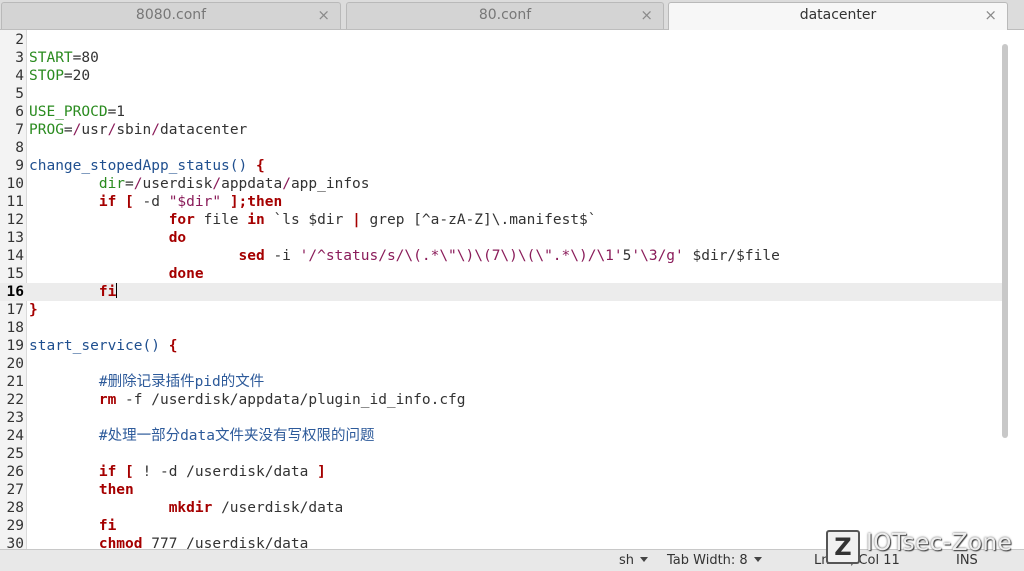 This screenshot has width=1024, height=571. Describe the element at coordinates (504, 346) in the screenshot. I see `code-line: 19 start_service() {` at that location.